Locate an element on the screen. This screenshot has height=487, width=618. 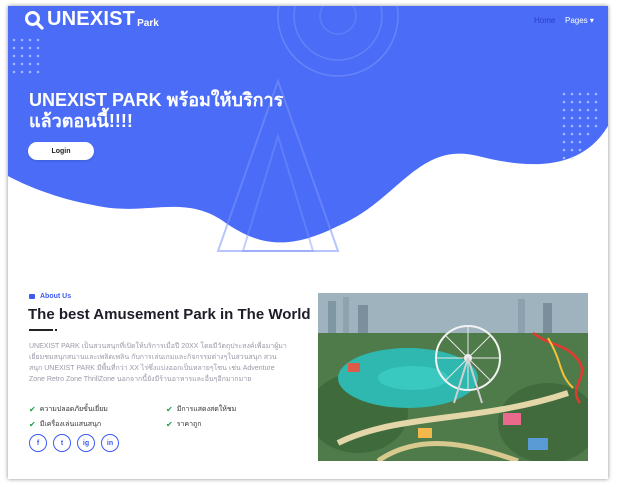
social-links: f t ig in is located at coordinates (77, 443).